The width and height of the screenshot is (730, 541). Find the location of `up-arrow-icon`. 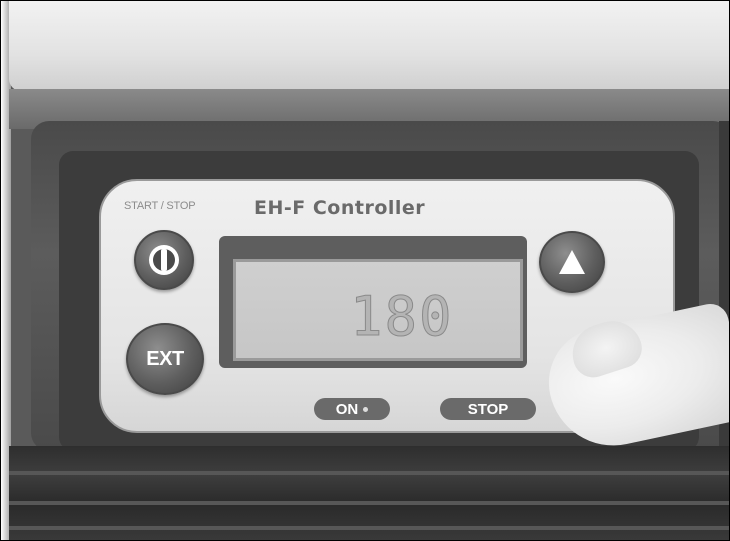

up-arrow-icon is located at coordinates (572, 262).